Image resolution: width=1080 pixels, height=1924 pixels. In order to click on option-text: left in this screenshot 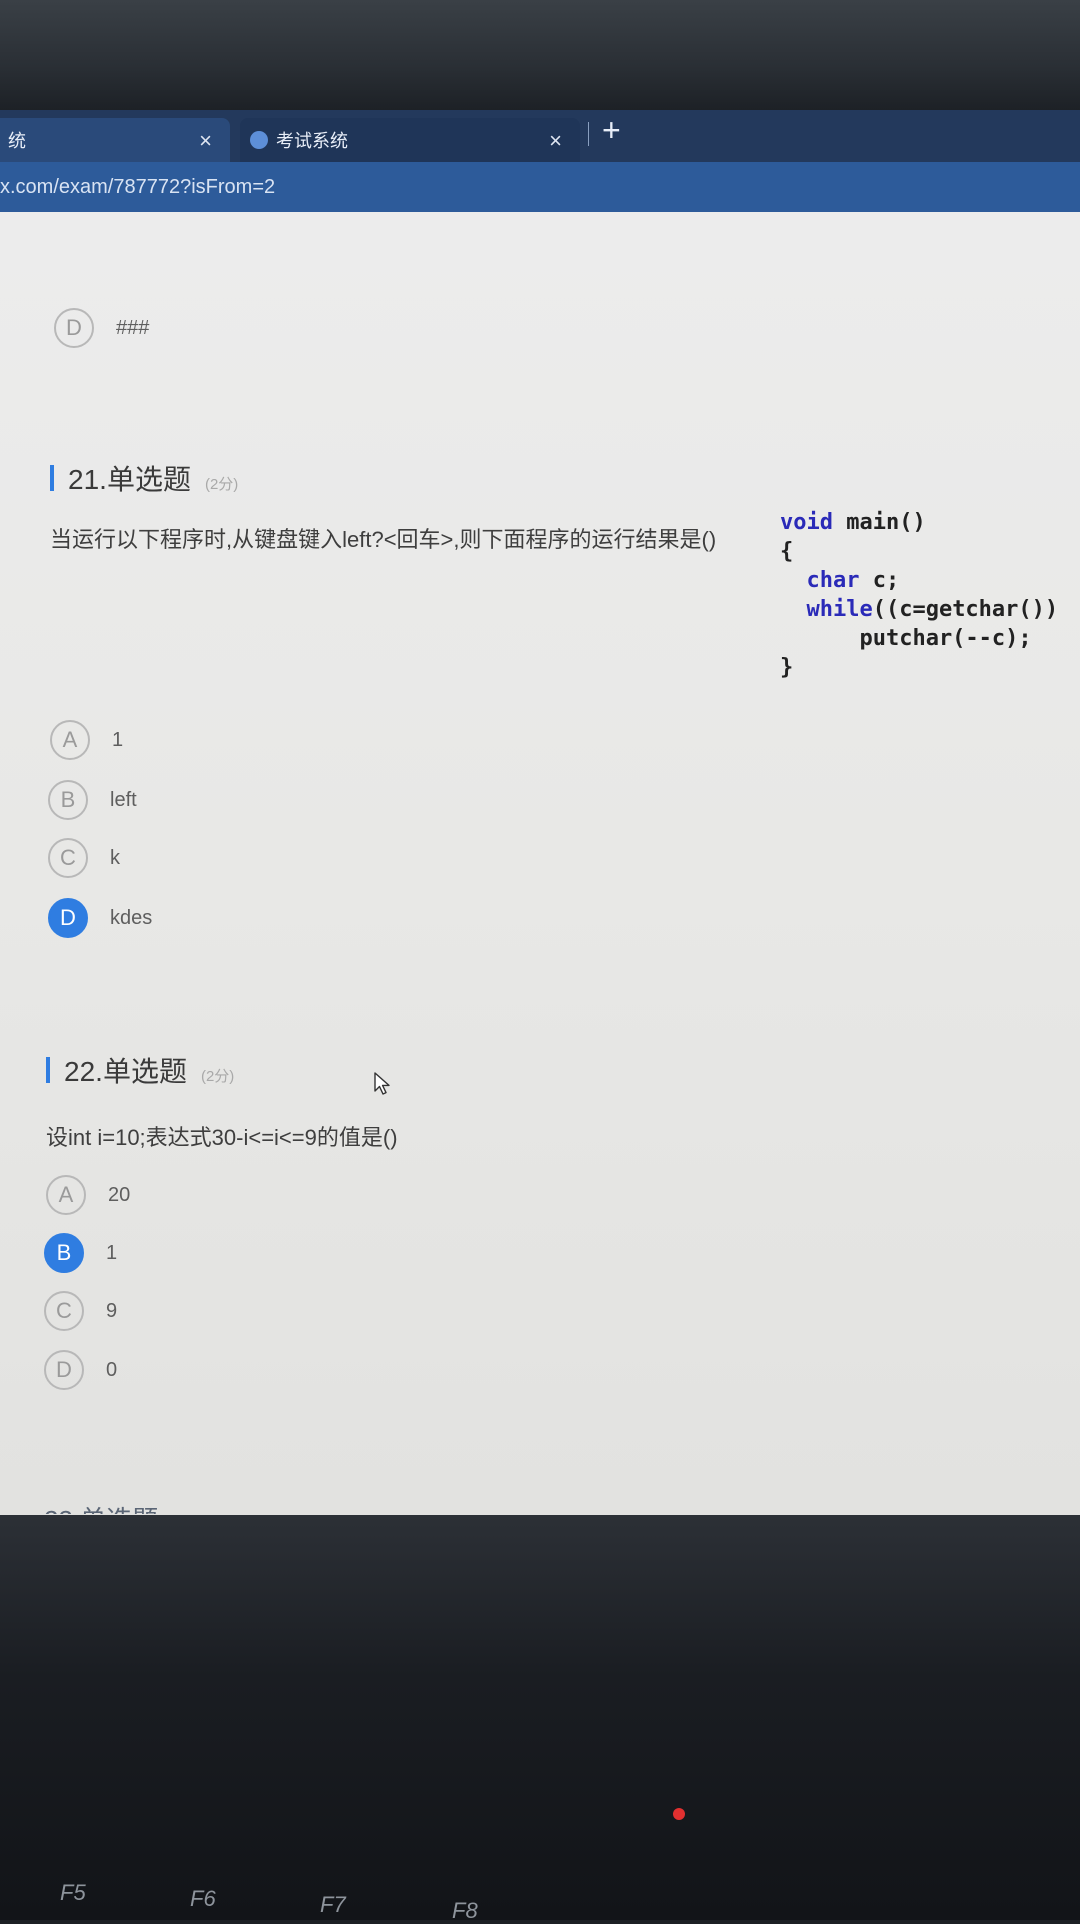, I will do `click(123, 799)`.